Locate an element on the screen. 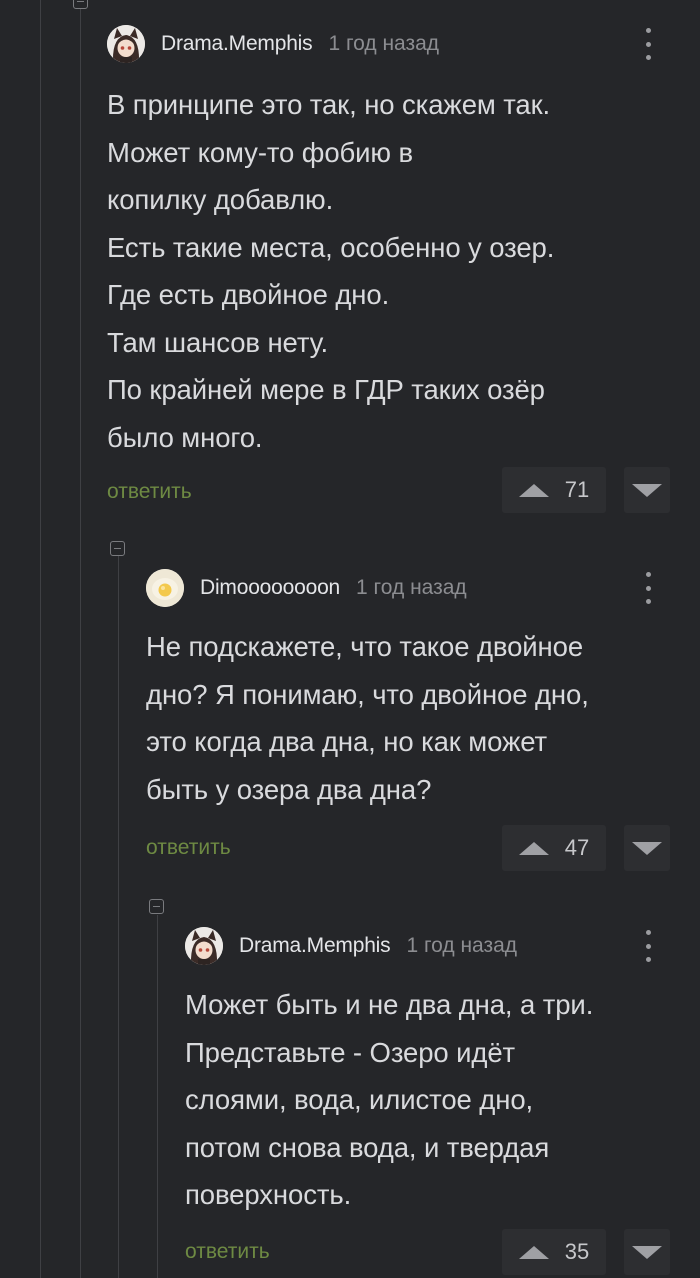 The width and height of the screenshot is (700, 1278). upvote-button: 71 is located at coordinates (554, 490).